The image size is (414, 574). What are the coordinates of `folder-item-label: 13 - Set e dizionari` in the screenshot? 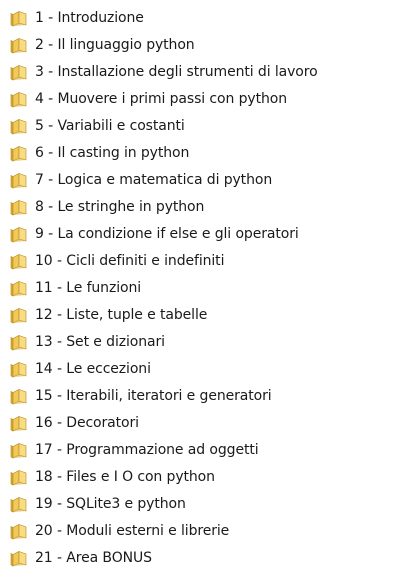 It's located at (100, 342).